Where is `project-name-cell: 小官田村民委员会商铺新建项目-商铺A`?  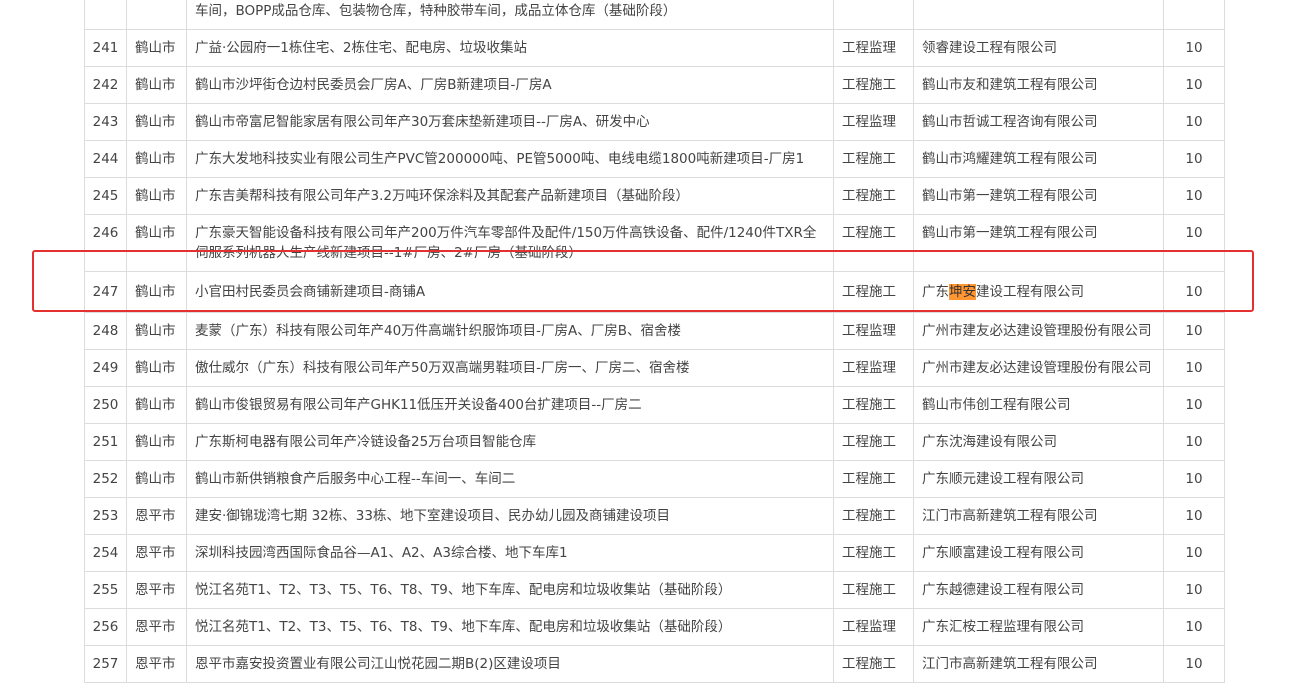 project-name-cell: 小官田村民委员会商铺新建项目-商铺A is located at coordinates (510, 292).